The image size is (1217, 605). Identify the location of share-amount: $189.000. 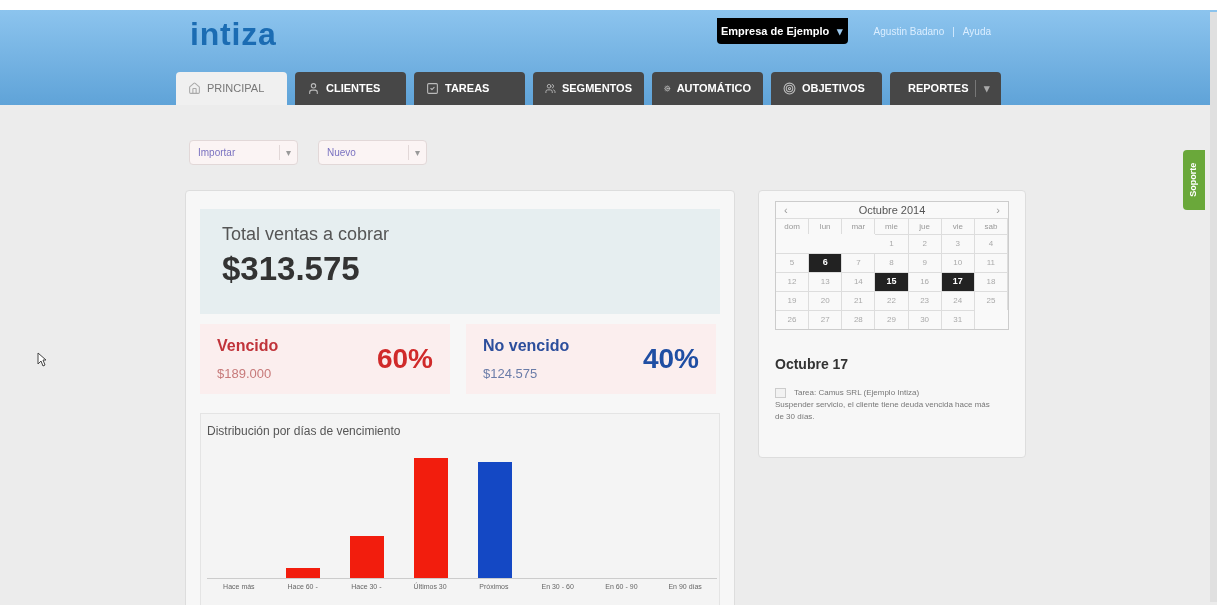
(245, 374).